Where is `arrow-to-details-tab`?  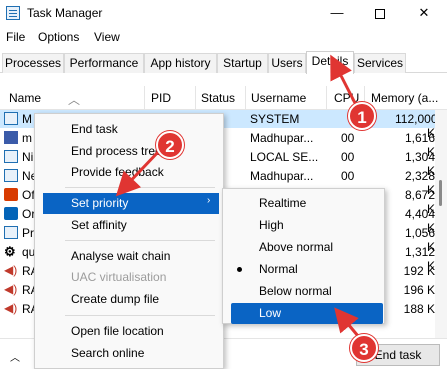 arrow-to-details-tab is located at coordinates (344, 81).